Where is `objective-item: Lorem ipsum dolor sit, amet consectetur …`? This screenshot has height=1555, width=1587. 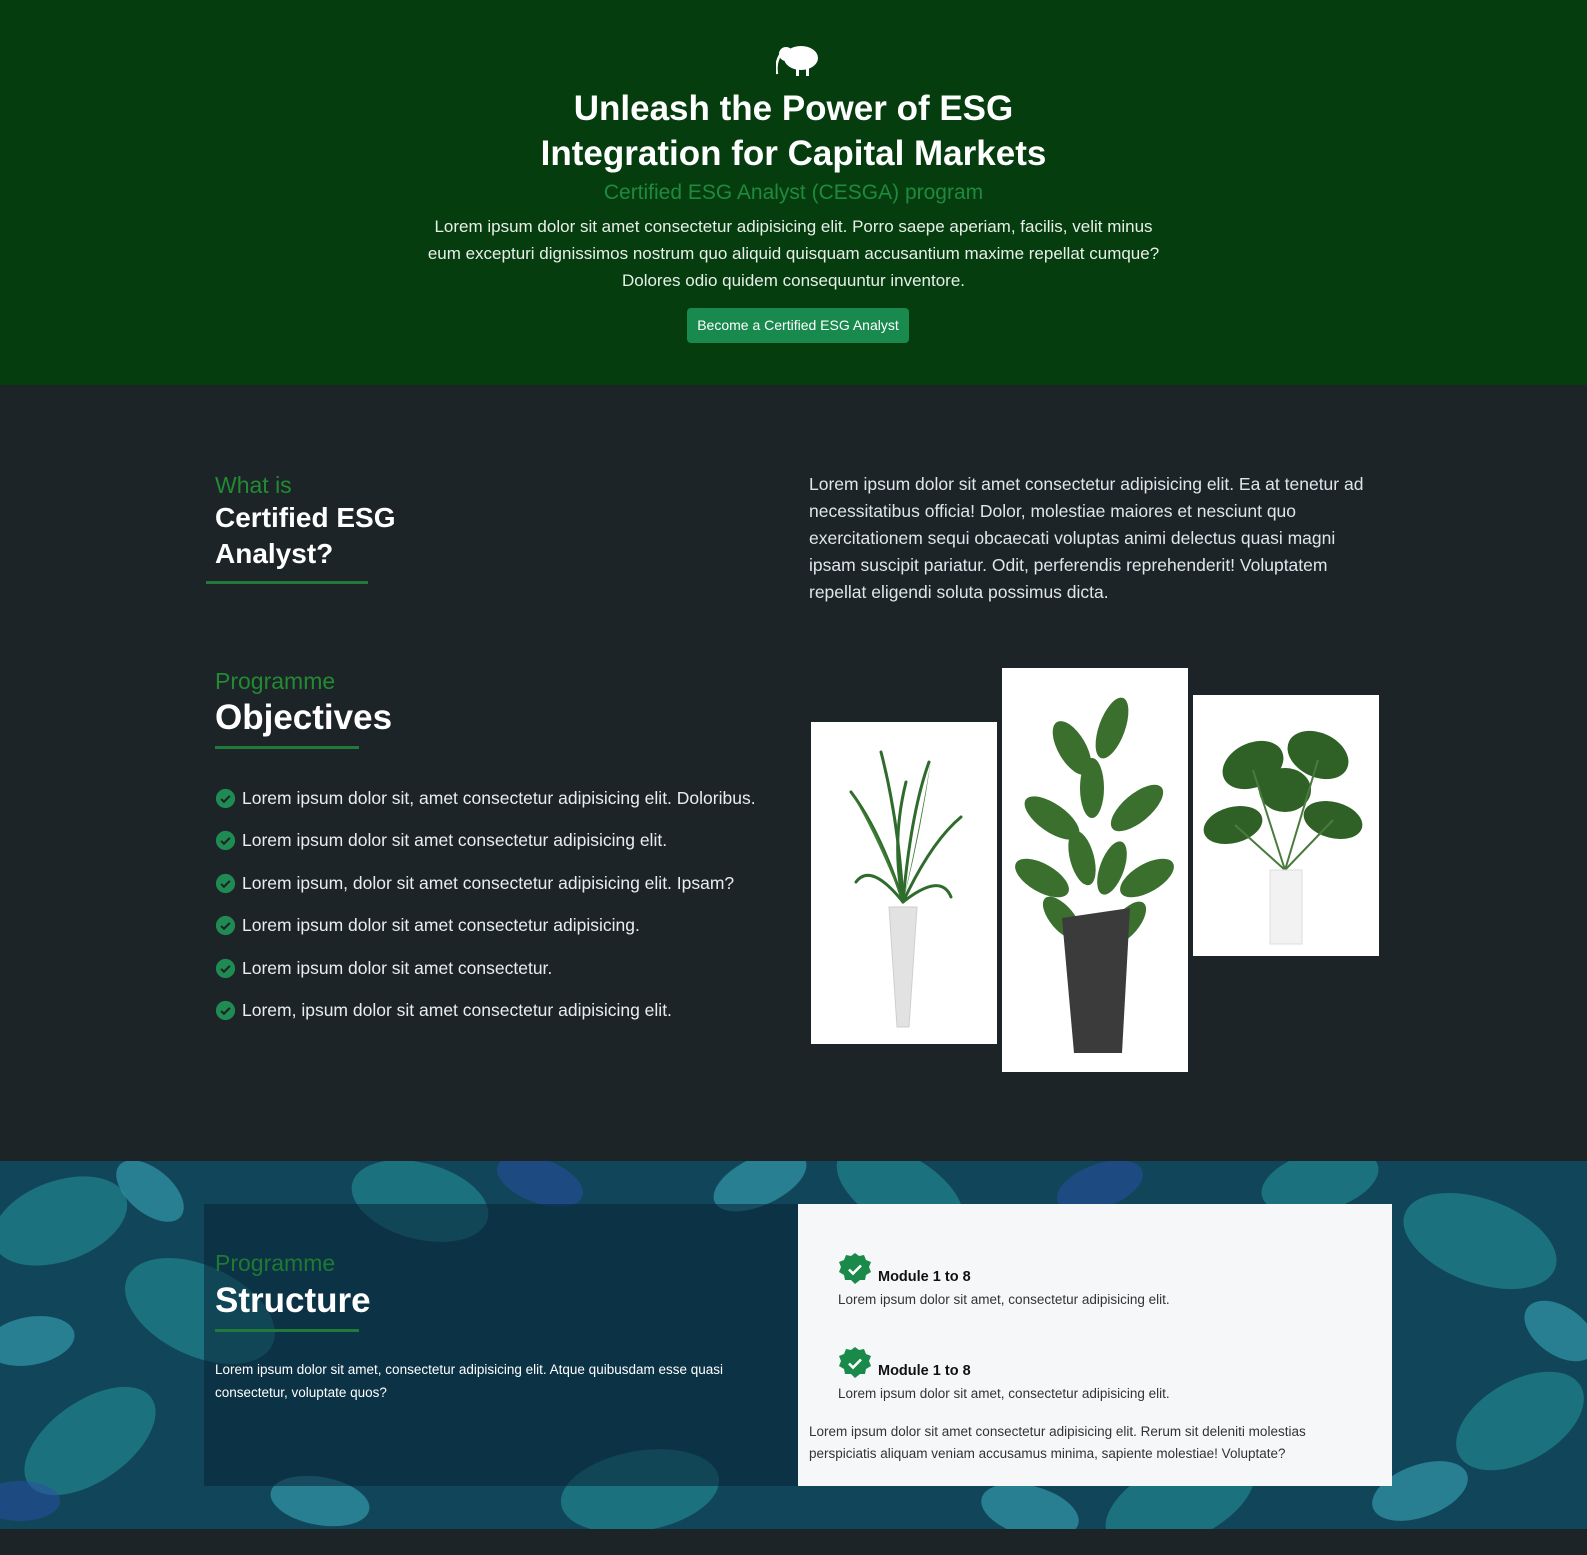
objective-item: Lorem ipsum dolor sit, amet consectetur … is located at coordinates (485, 798).